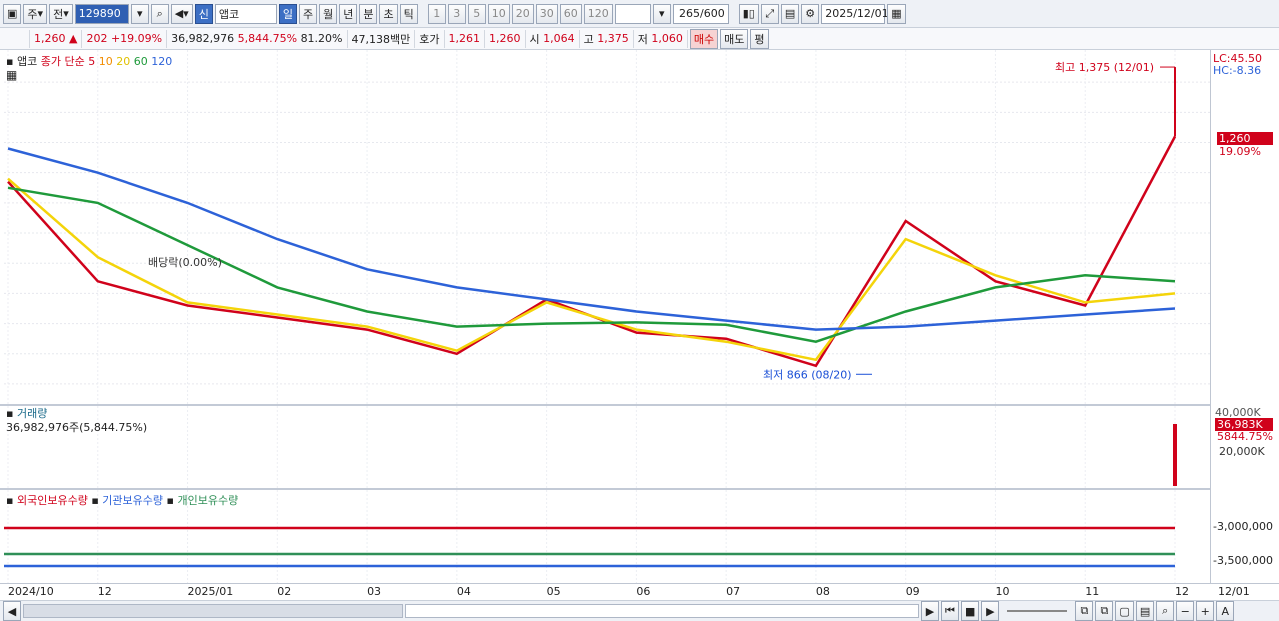 Image resolution: width=1279 pixels, height=621 pixels. Describe the element at coordinates (896, 13) in the screenshot. I see `calendar-icon: ▦` at that location.